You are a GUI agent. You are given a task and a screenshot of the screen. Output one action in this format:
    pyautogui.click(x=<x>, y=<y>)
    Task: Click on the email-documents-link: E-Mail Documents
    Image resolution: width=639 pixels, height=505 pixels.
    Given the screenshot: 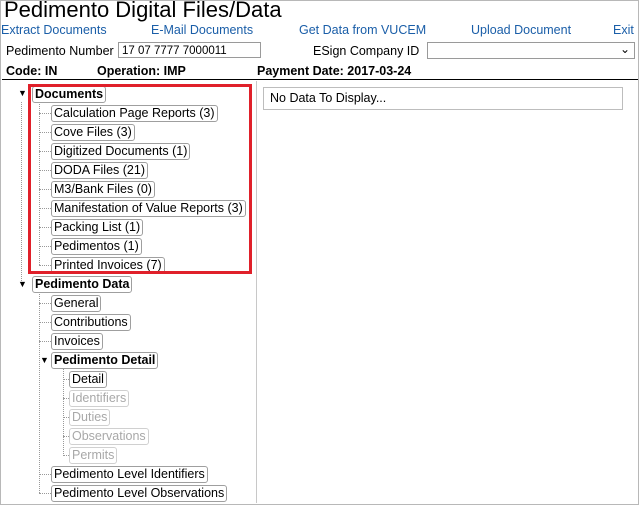 What is the action you would take?
    pyautogui.click(x=202, y=30)
    